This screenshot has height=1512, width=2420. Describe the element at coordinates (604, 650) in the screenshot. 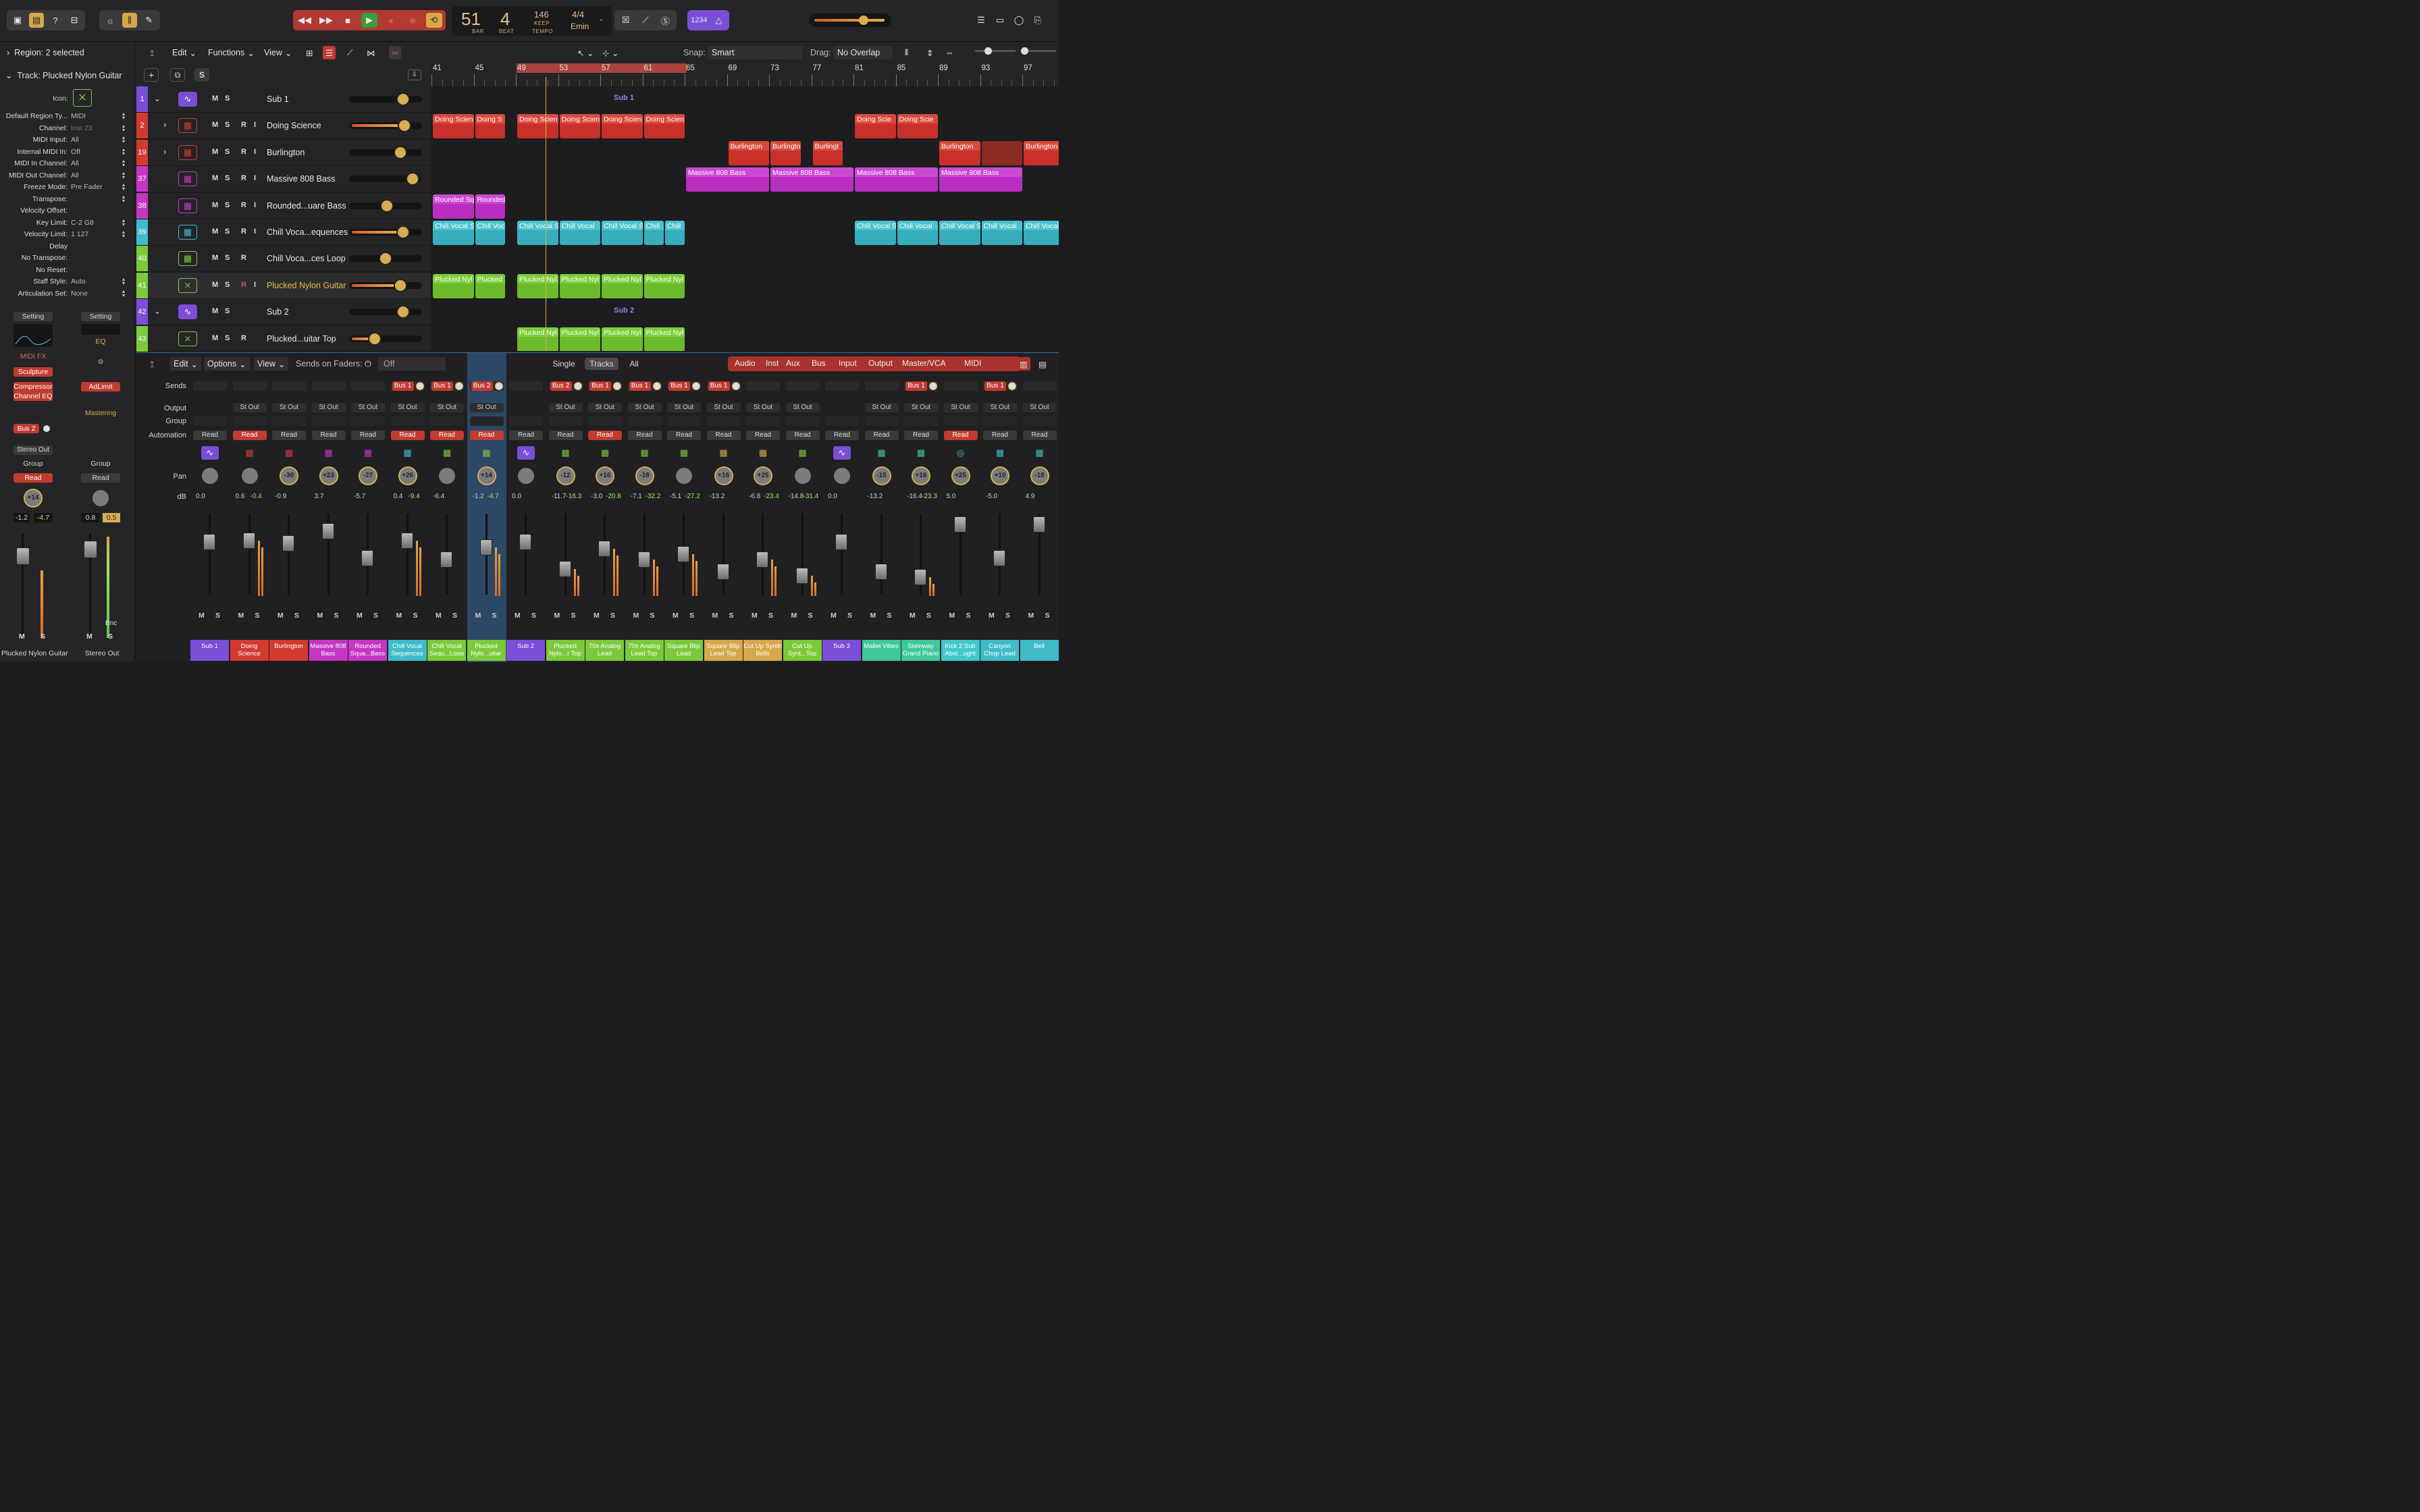

I see `channel-name: 70s Analog Lead` at that location.